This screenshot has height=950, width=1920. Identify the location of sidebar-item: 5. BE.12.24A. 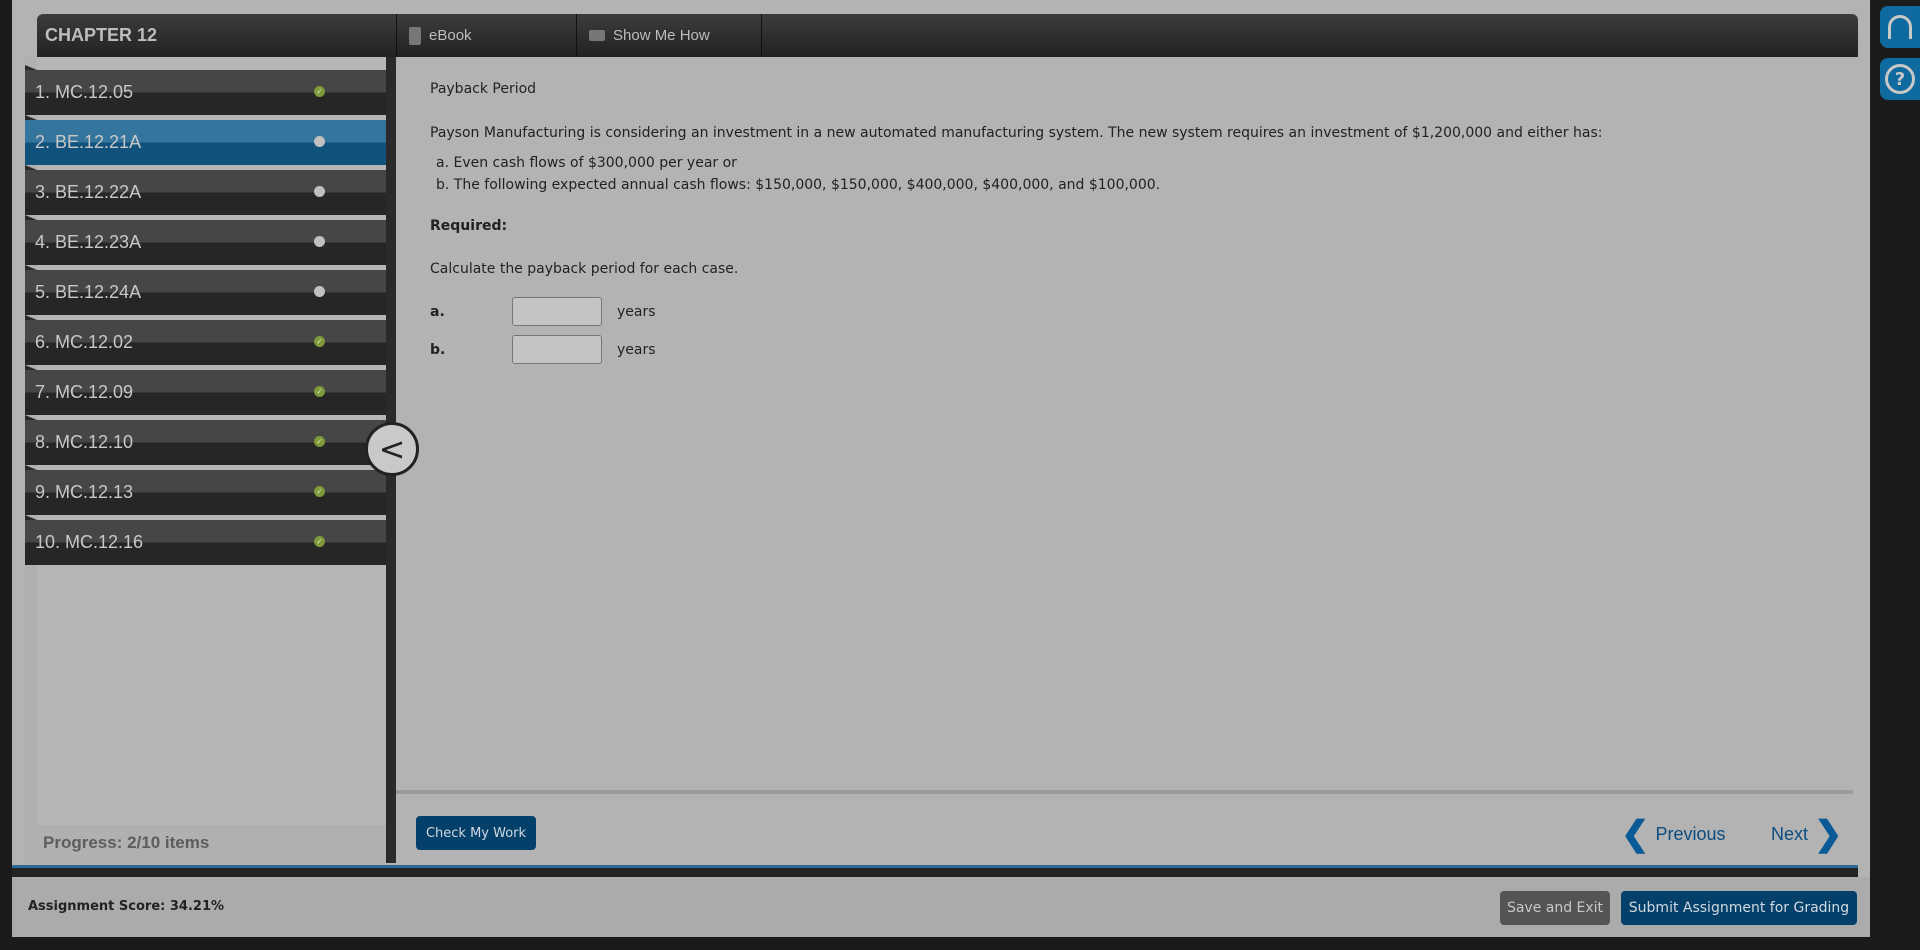
(205, 290).